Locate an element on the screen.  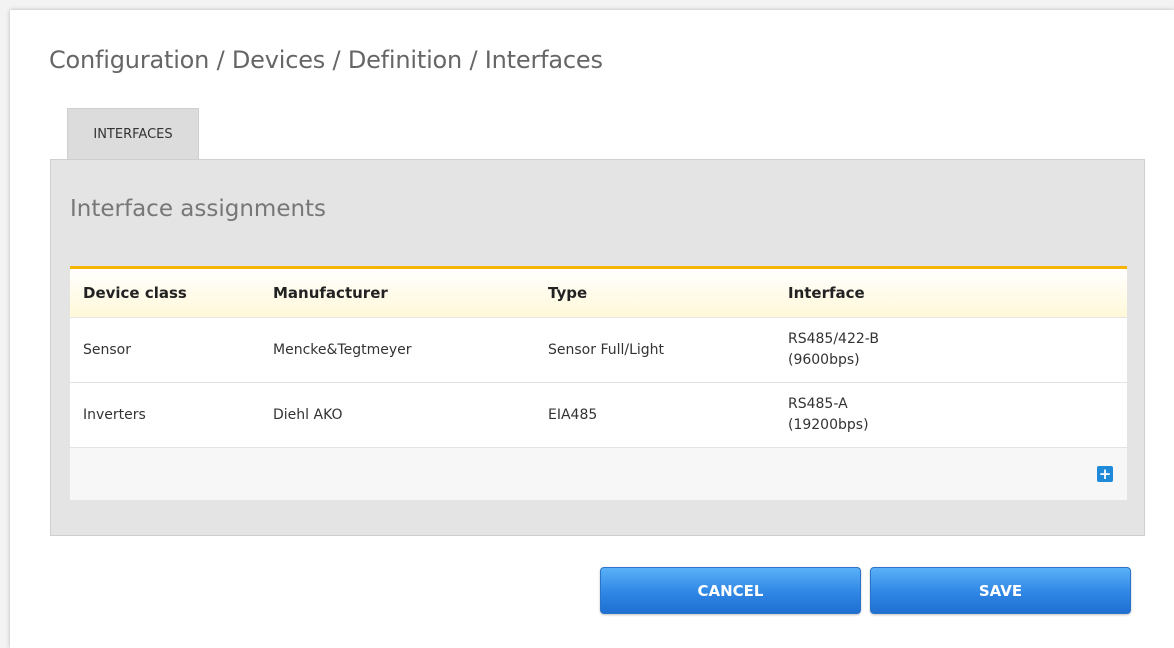
cell-device-class: Sensor is located at coordinates (107, 350).